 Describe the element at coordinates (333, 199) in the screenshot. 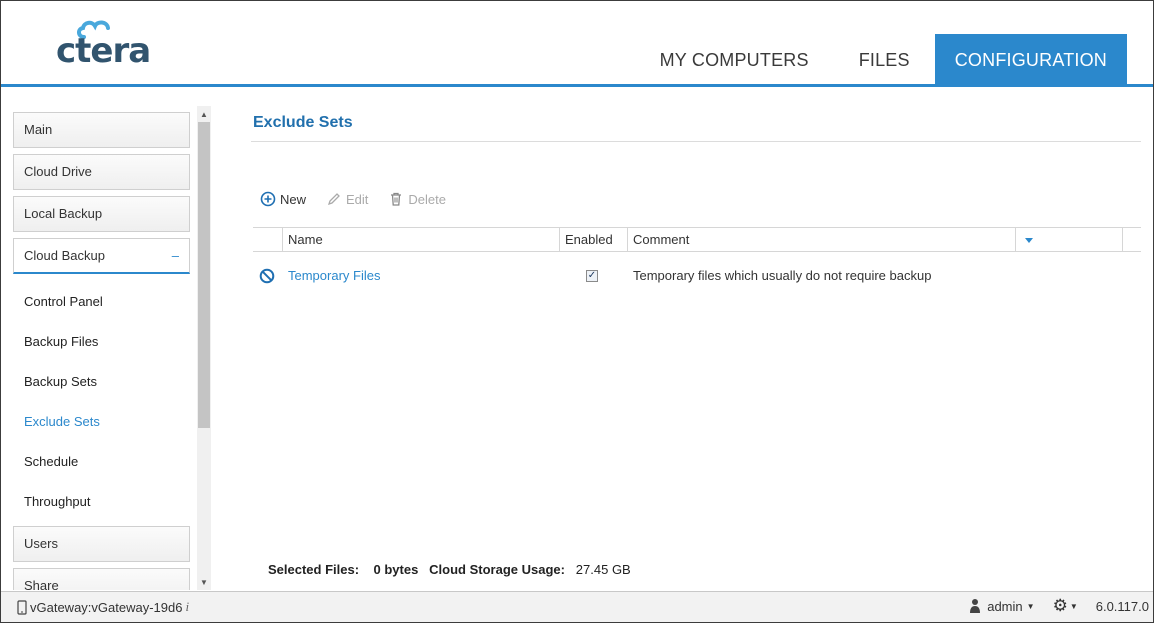

I see `pencil-icon` at that location.